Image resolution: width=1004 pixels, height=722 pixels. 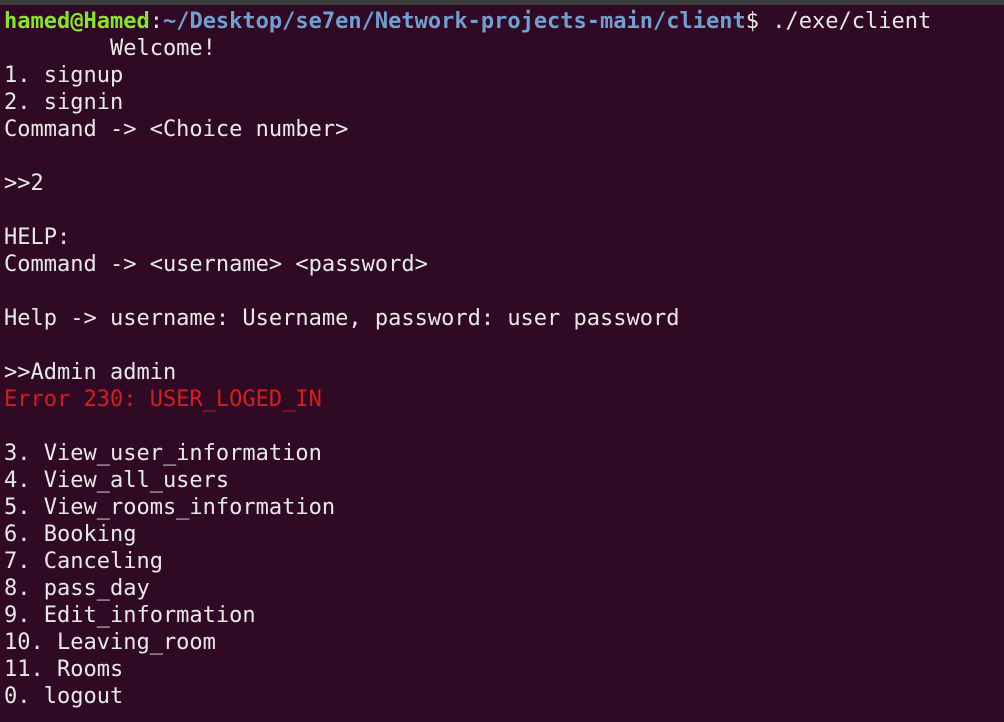 What do you see at coordinates (64, 696) in the screenshot?
I see `menu-item-logout: 0. logout` at bounding box center [64, 696].